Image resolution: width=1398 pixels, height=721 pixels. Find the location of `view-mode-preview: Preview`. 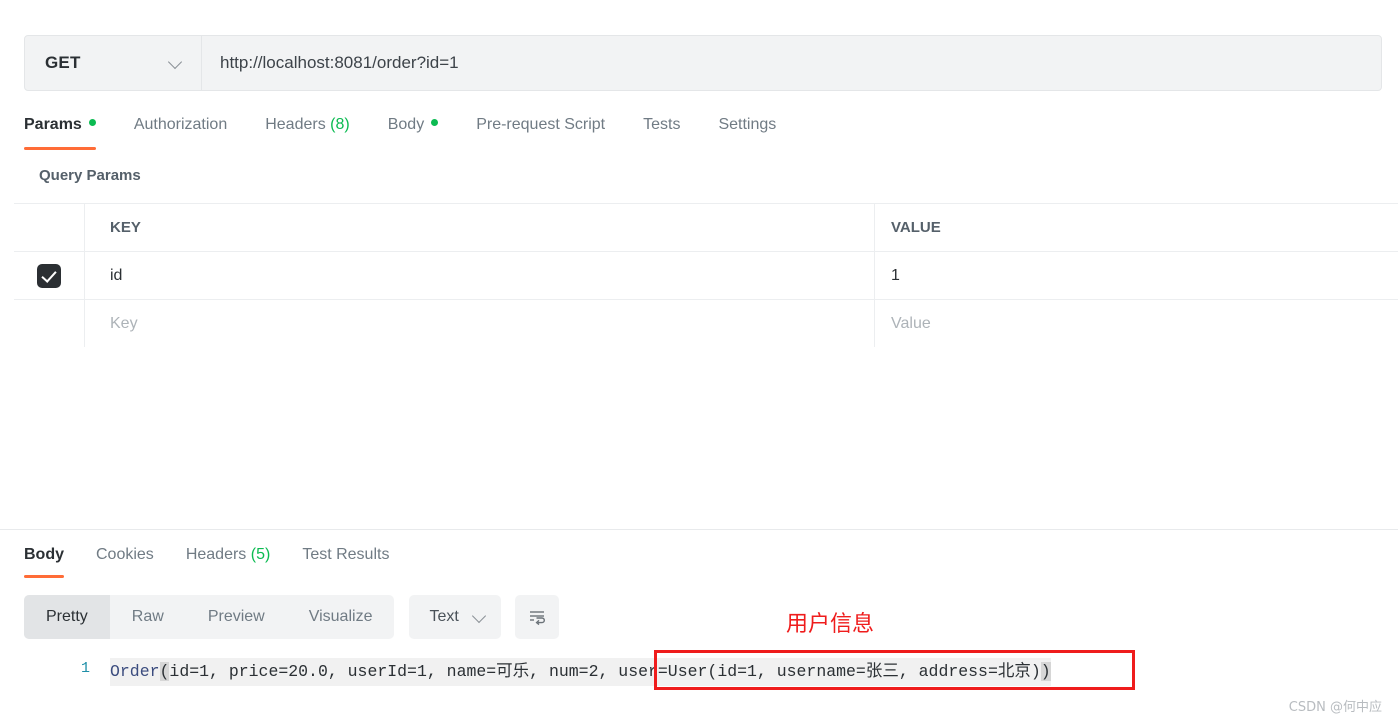

view-mode-preview: Preview is located at coordinates (236, 617).